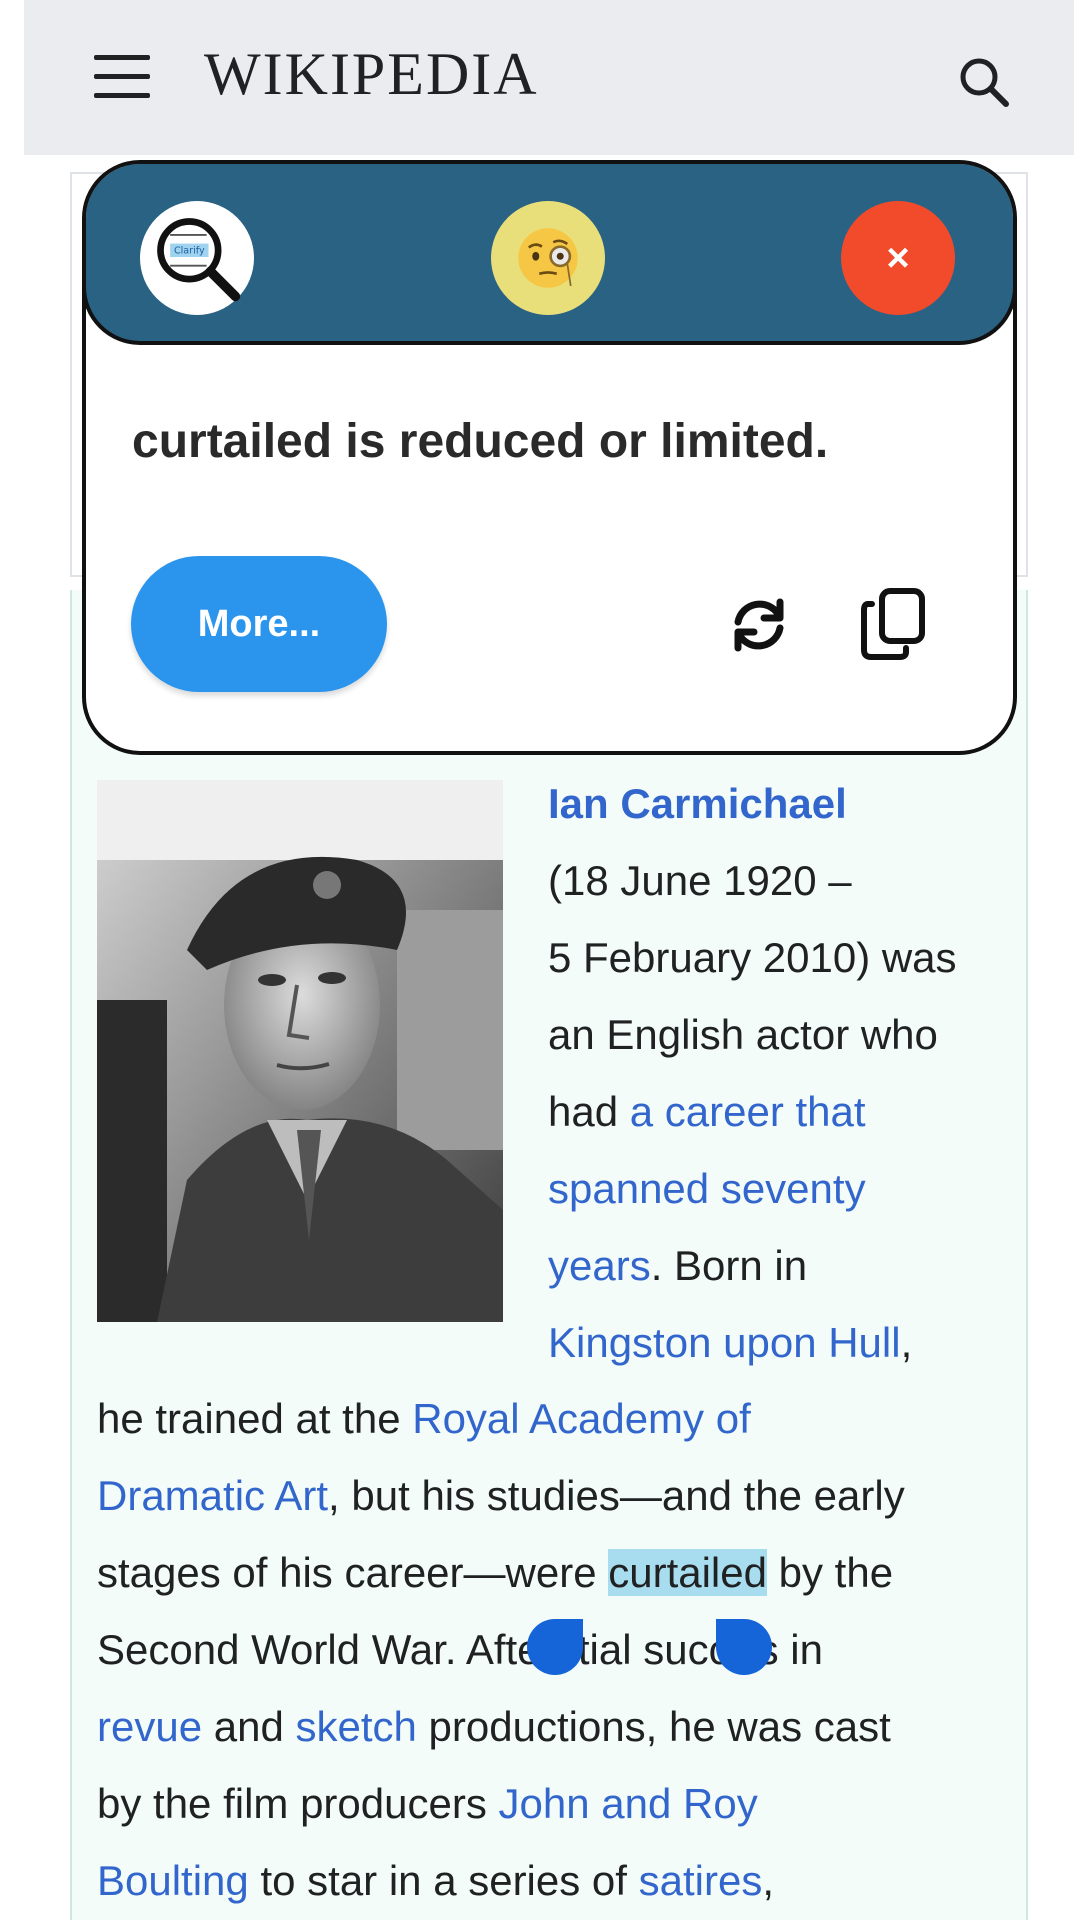  Describe the element at coordinates (549, 77) in the screenshot. I see `app-header: WIKIPEDIA` at that location.